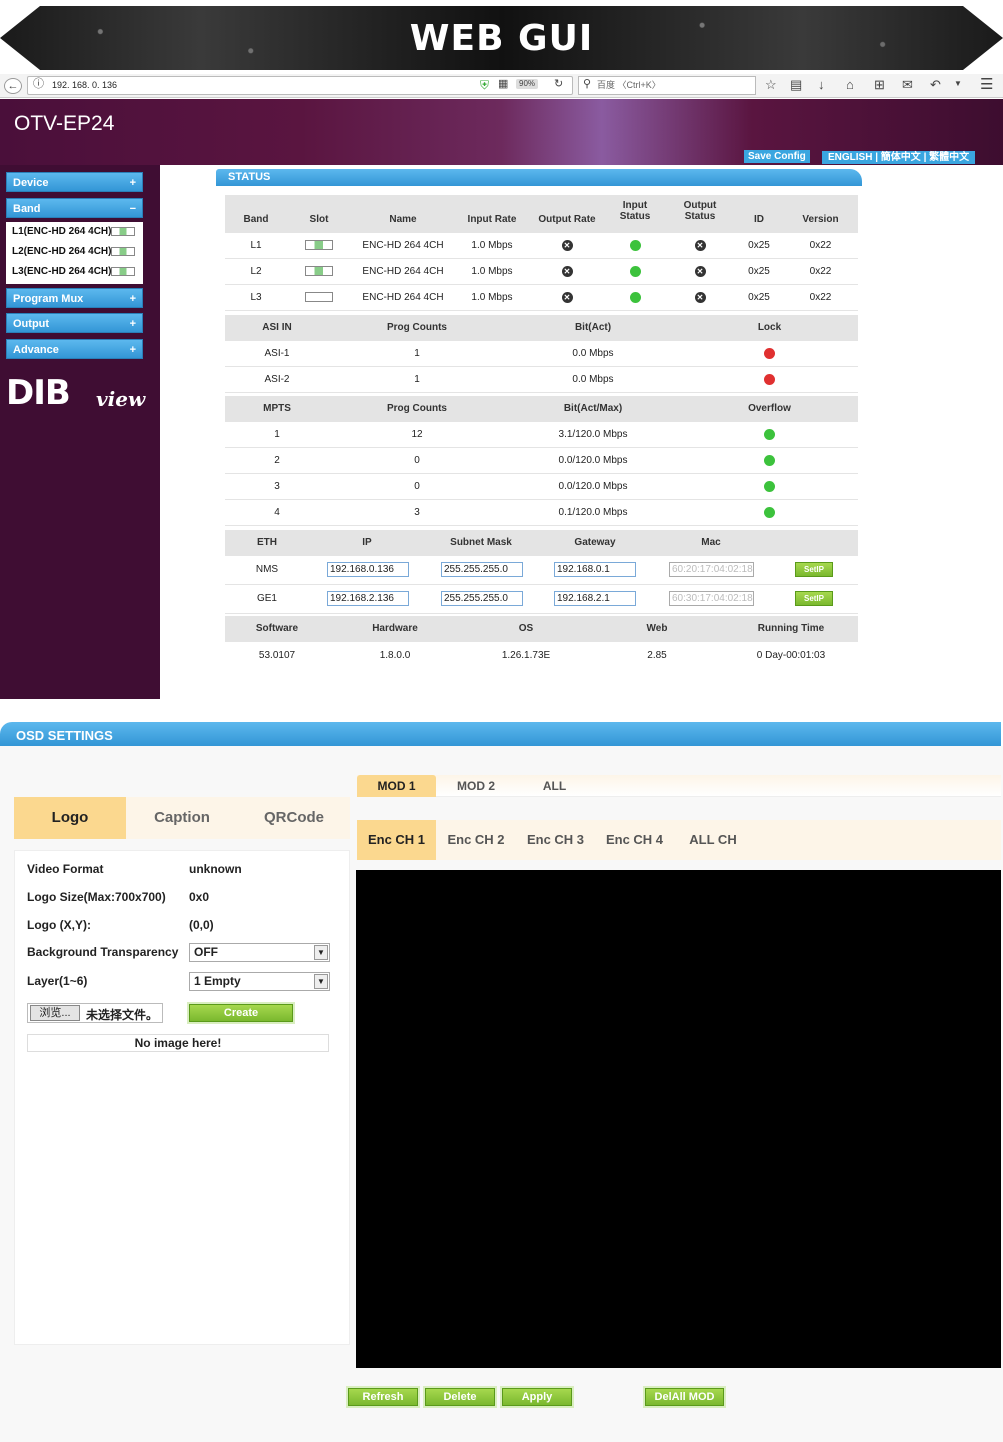 The width and height of the screenshot is (1003, 1442). I want to click on undo-icon: ↶, so click(935, 84).